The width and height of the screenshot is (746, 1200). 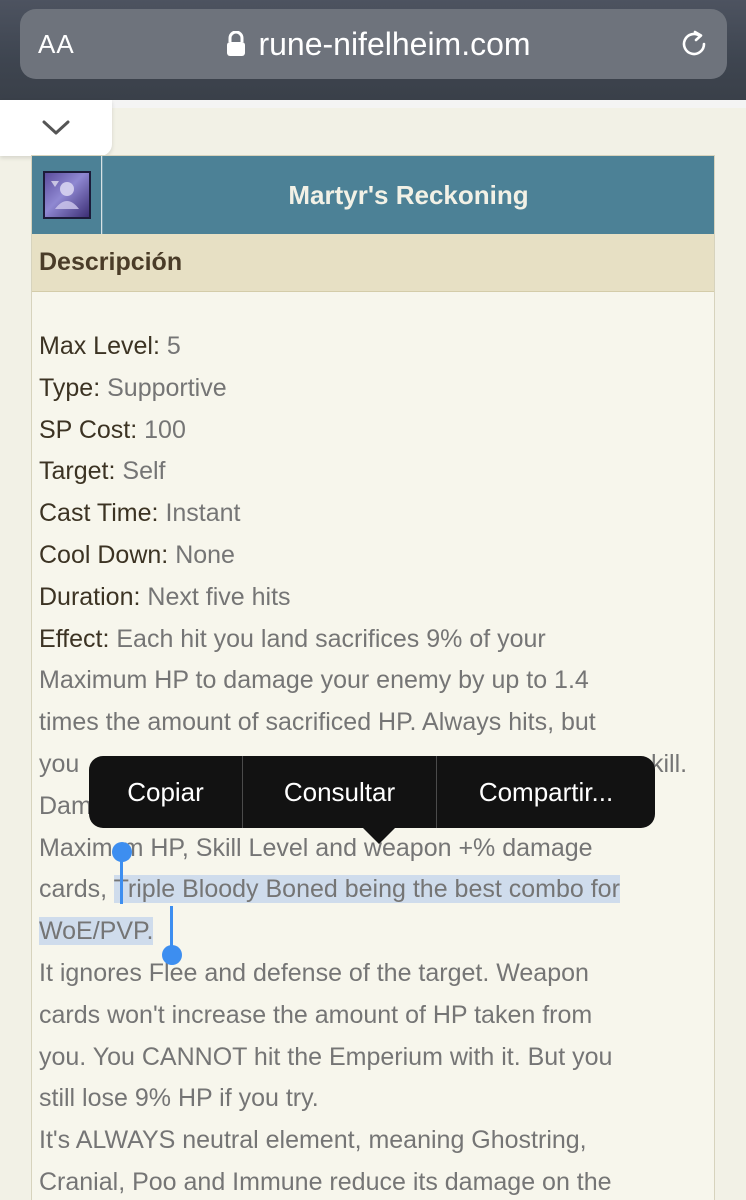 I want to click on attr-value: Next five hits, so click(x=219, y=596).